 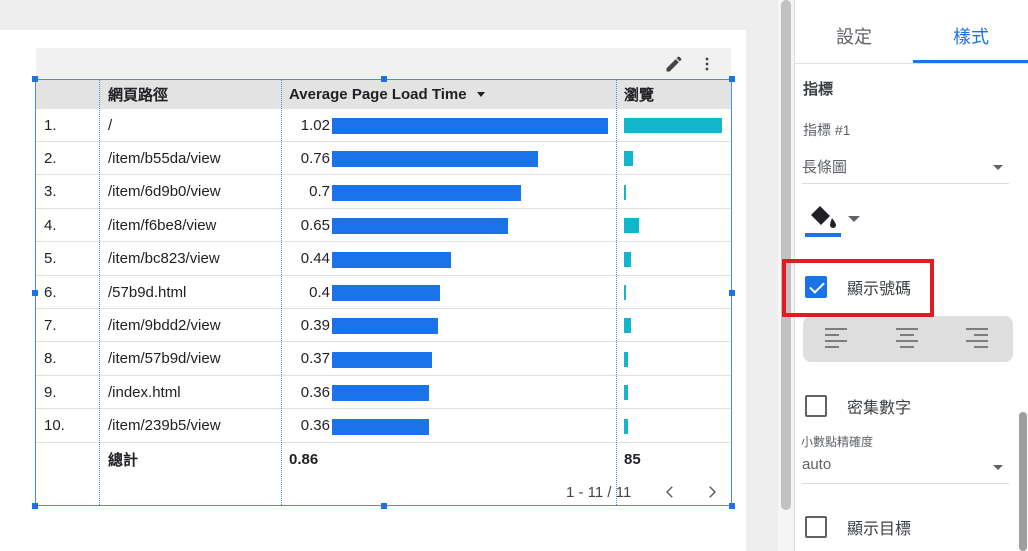 I want to click on table-row: 8. /item/57b9d/view 0.37, so click(x=383, y=359).